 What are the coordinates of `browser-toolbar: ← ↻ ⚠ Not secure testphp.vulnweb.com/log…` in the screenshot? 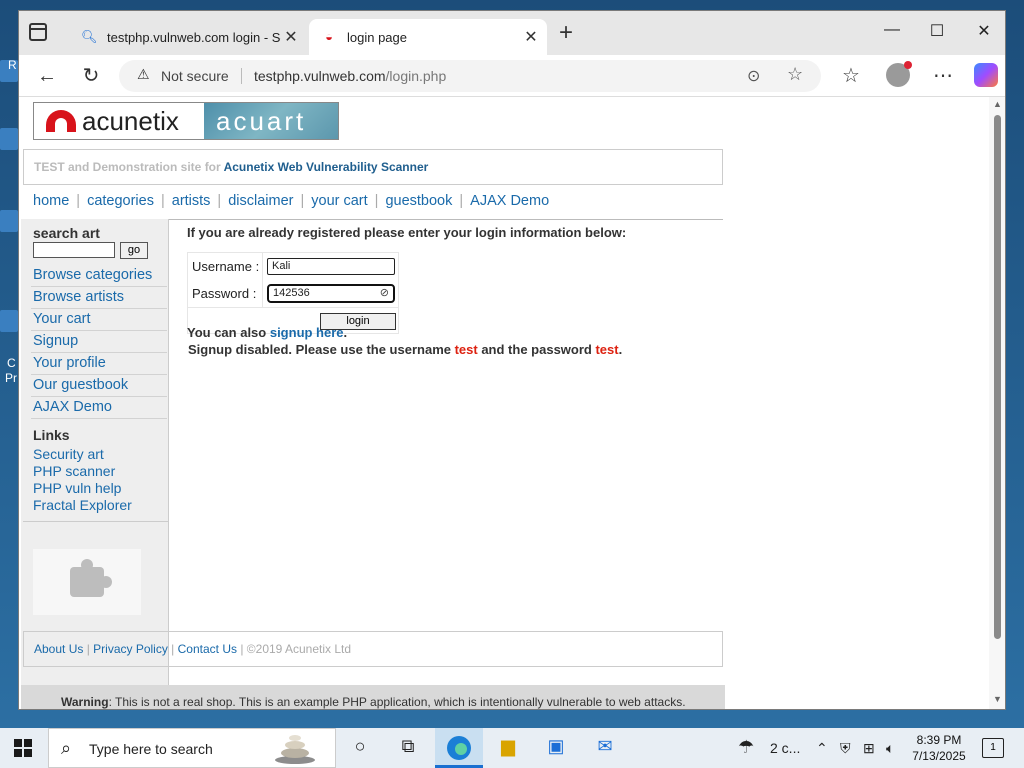 It's located at (512, 76).